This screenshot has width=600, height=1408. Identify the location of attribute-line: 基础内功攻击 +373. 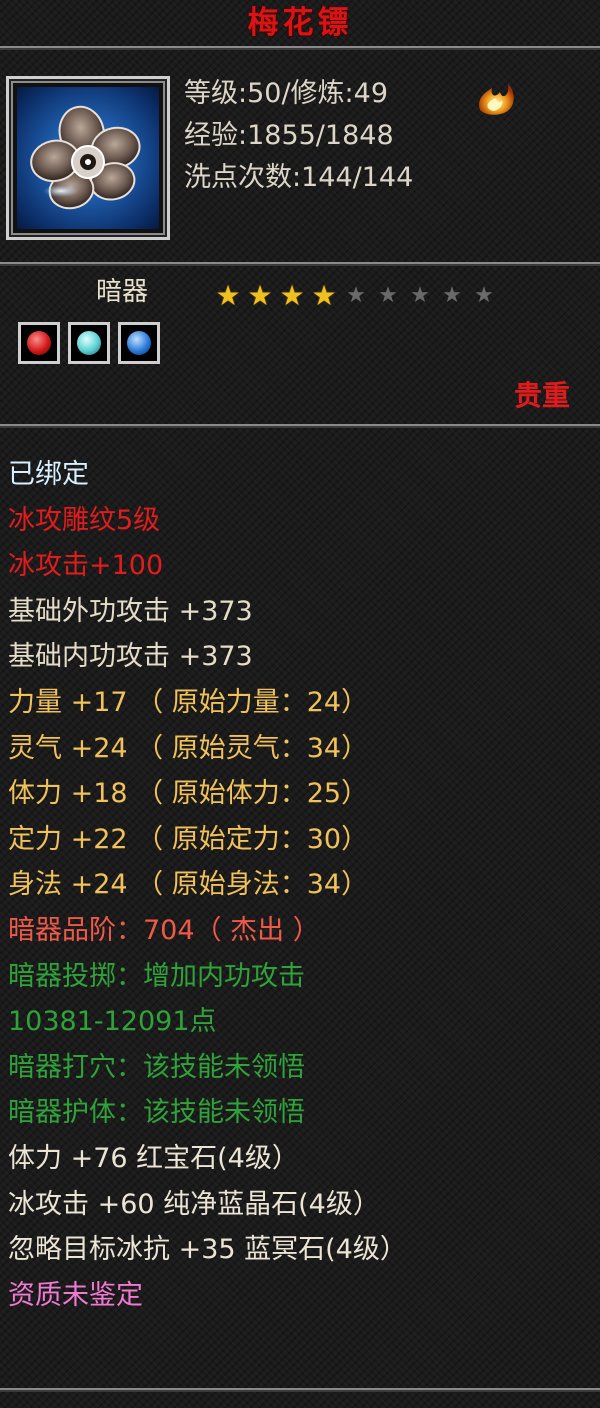
(130, 657).